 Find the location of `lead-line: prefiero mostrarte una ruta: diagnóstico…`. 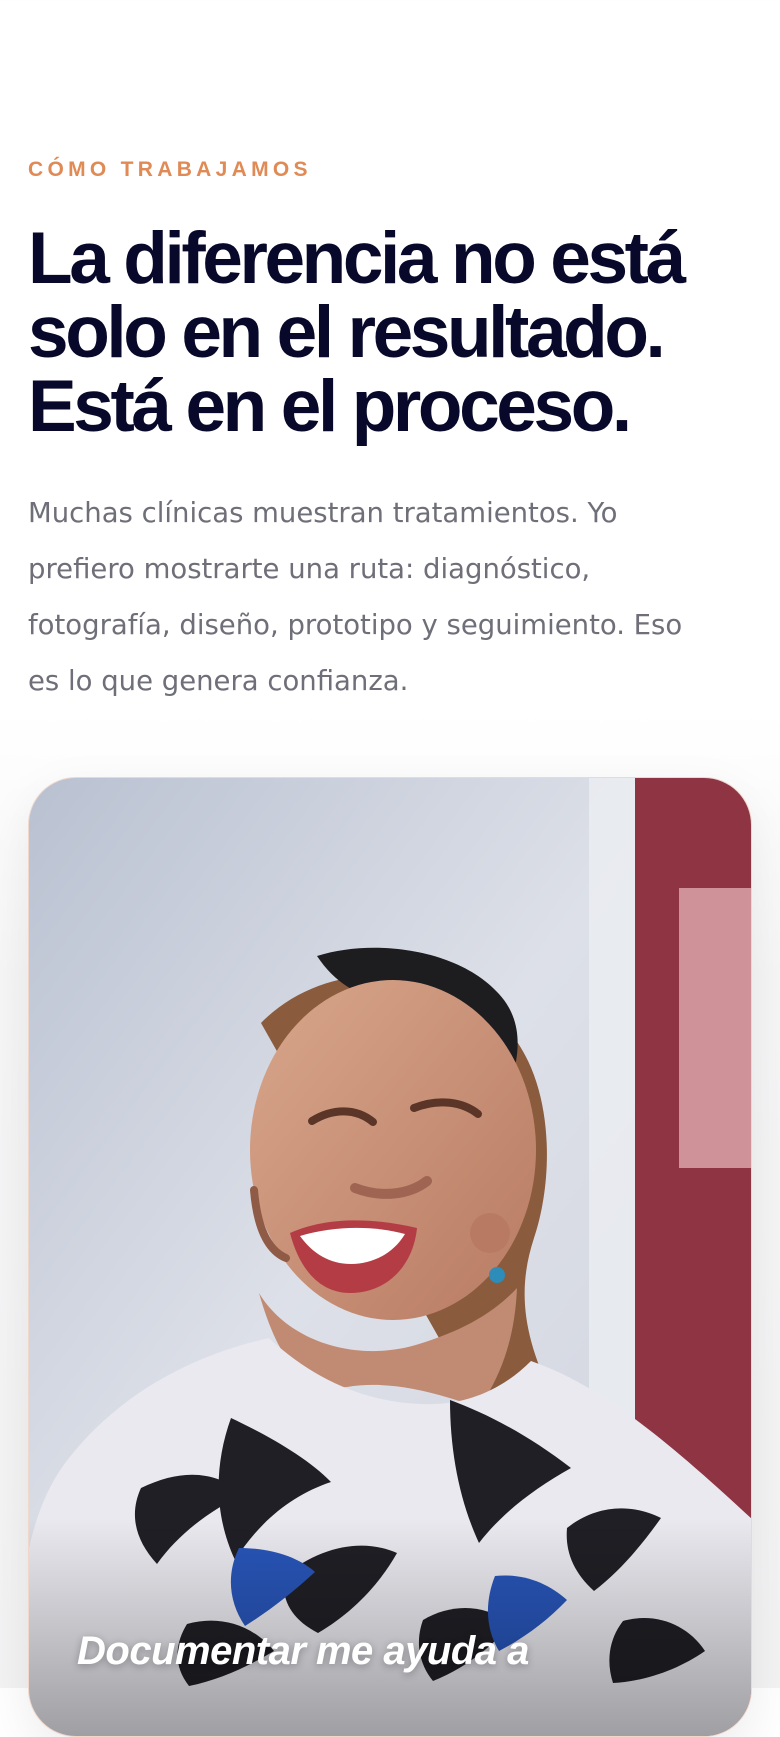

lead-line: prefiero mostrarte una ruta: diagnóstico… is located at coordinates (309, 569).